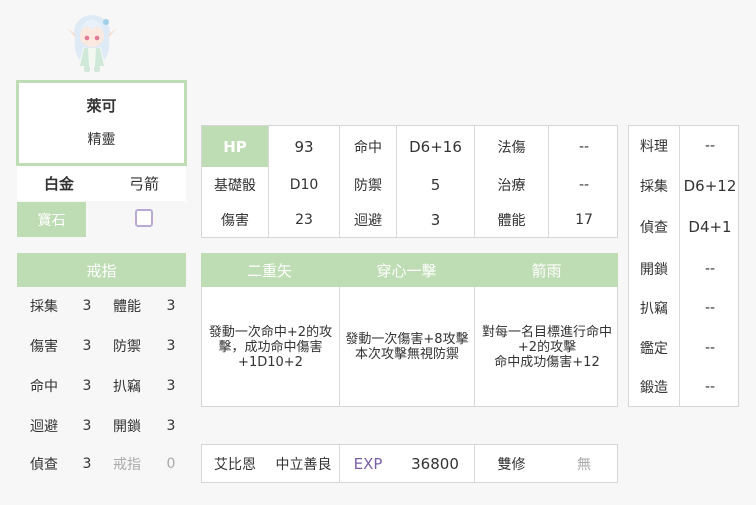  I want to click on stat-value: D10, so click(304, 185).